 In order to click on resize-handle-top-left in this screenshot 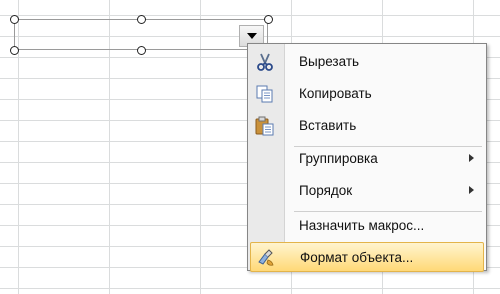, I will do `click(14, 19)`.